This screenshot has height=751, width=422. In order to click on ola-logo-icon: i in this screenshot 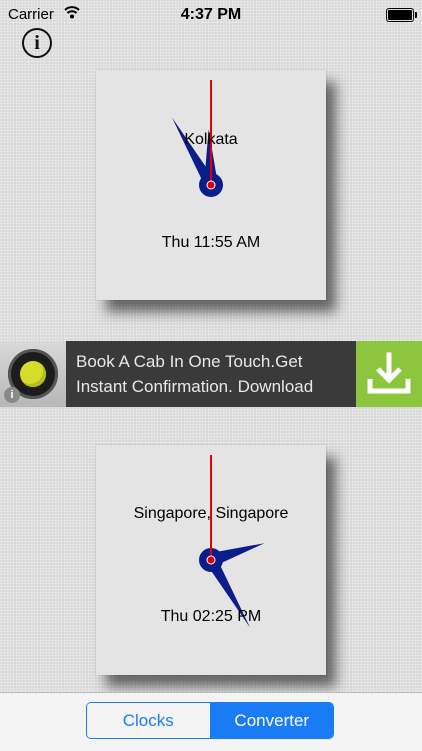, I will do `click(33, 374)`.